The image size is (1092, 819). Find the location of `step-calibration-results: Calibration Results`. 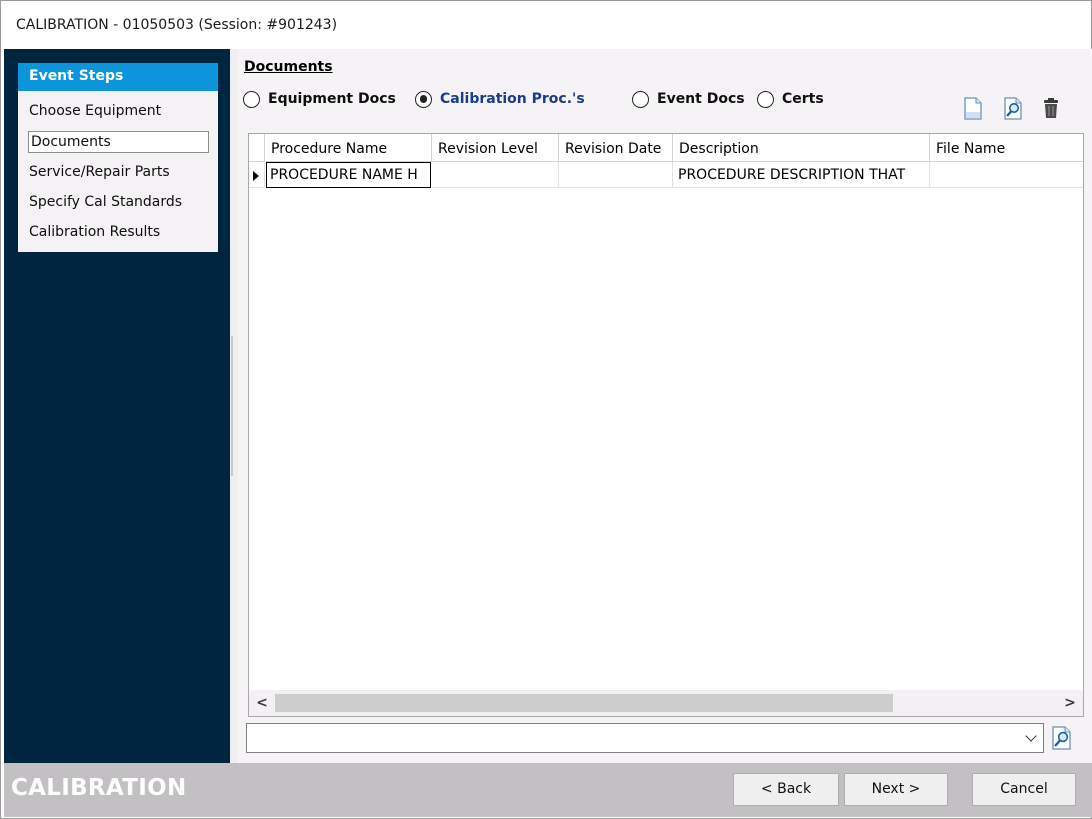

step-calibration-results: Calibration Results is located at coordinates (94, 232).